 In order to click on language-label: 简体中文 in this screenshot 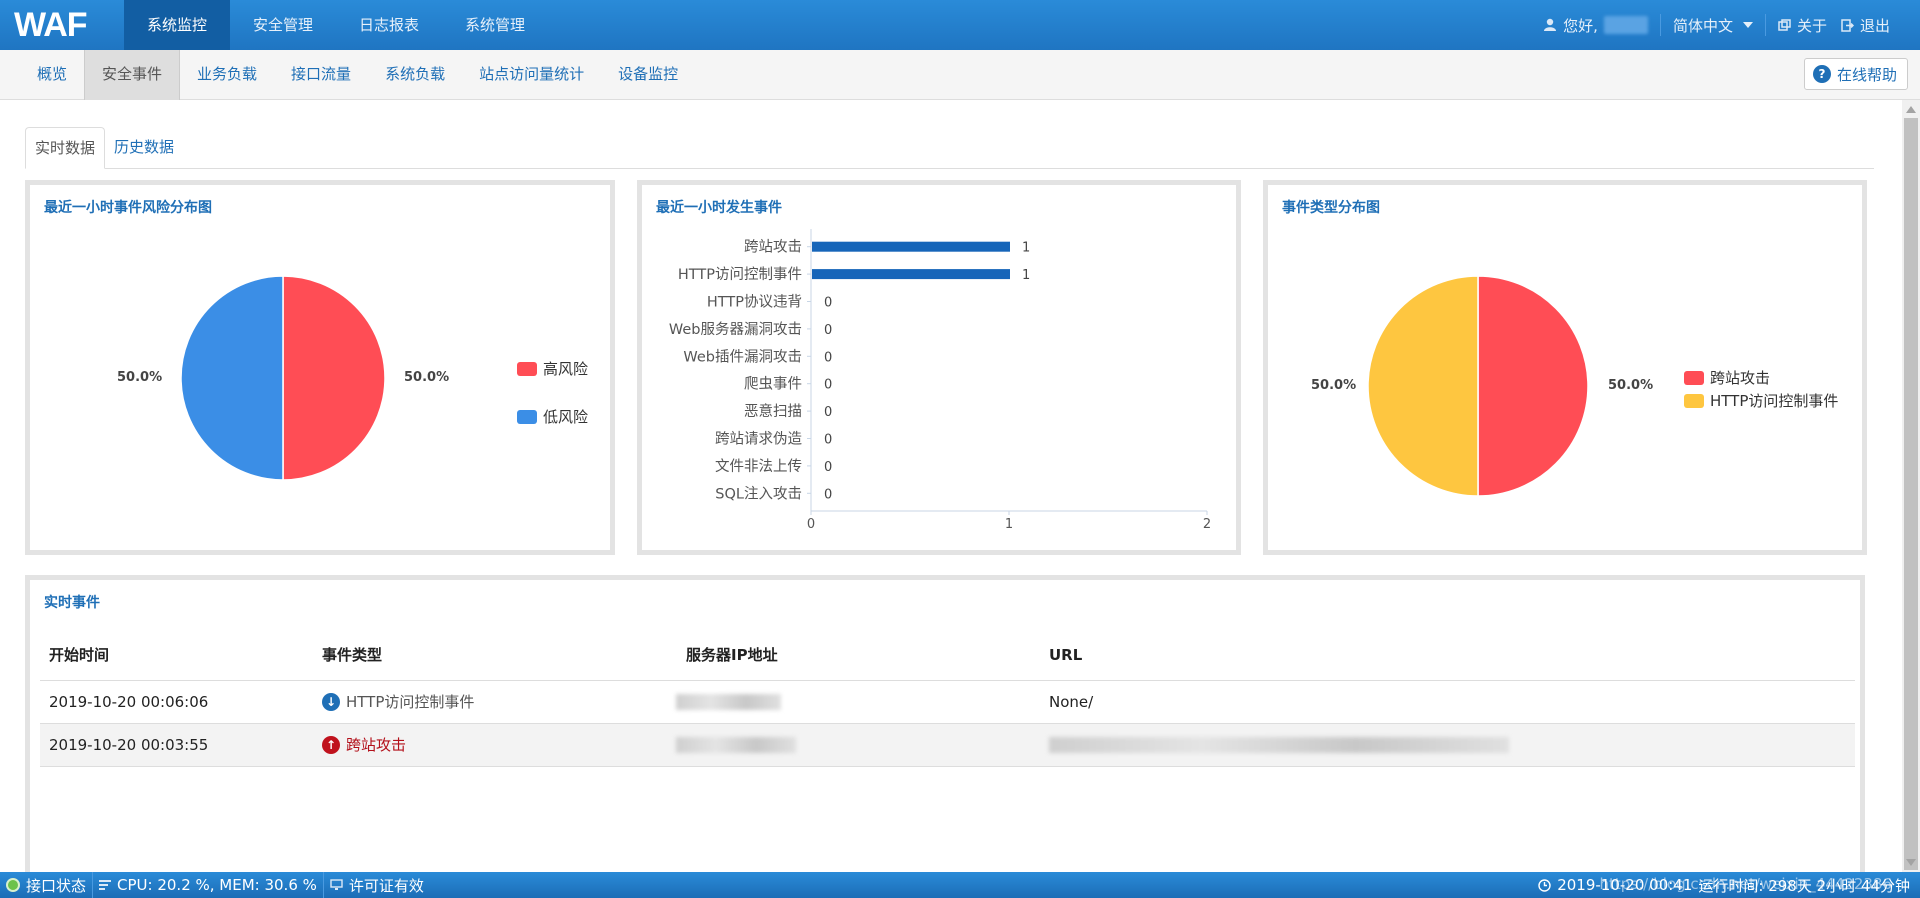, I will do `click(1702, 25)`.